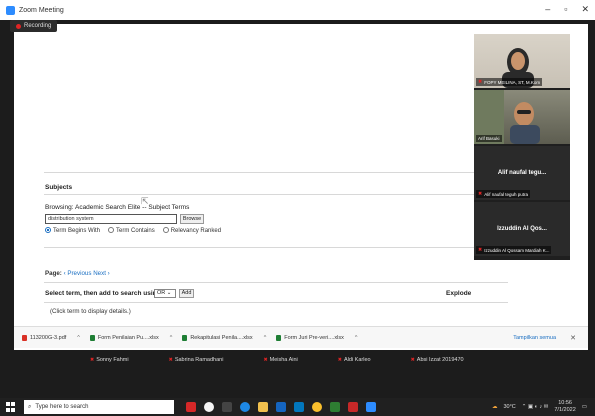  Describe the element at coordinates (245, 407) in the screenshot. I see `edge-icon` at that location.